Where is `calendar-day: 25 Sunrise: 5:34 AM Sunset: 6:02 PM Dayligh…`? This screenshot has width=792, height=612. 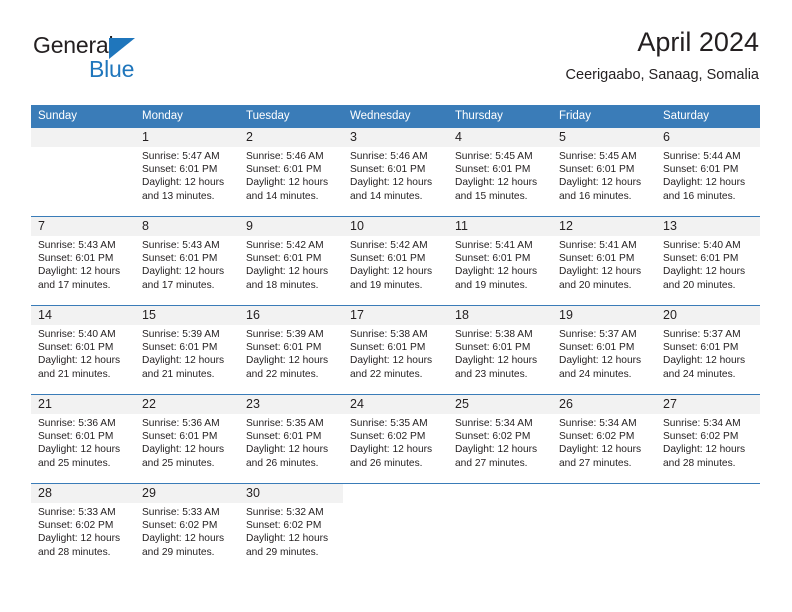
calendar-day: 25 Sunrise: 5:34 AM Sunset: 6:02 PM Dayligh… is located at coordinates (500, 439).